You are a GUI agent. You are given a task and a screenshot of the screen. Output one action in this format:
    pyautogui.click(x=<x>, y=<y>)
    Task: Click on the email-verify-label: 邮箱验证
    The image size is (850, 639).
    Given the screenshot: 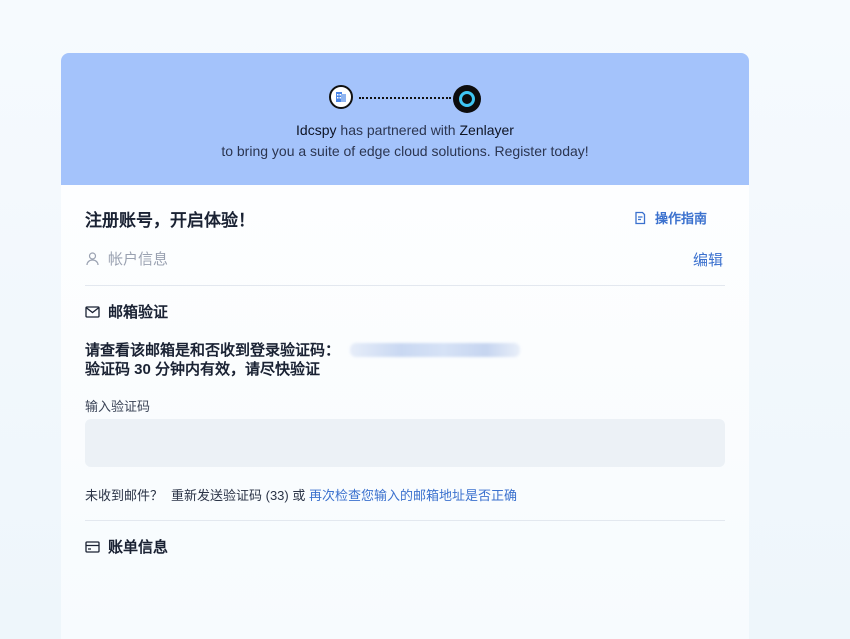 What is the action you would take?
    pyautogui.click(x=138, y=312)
    